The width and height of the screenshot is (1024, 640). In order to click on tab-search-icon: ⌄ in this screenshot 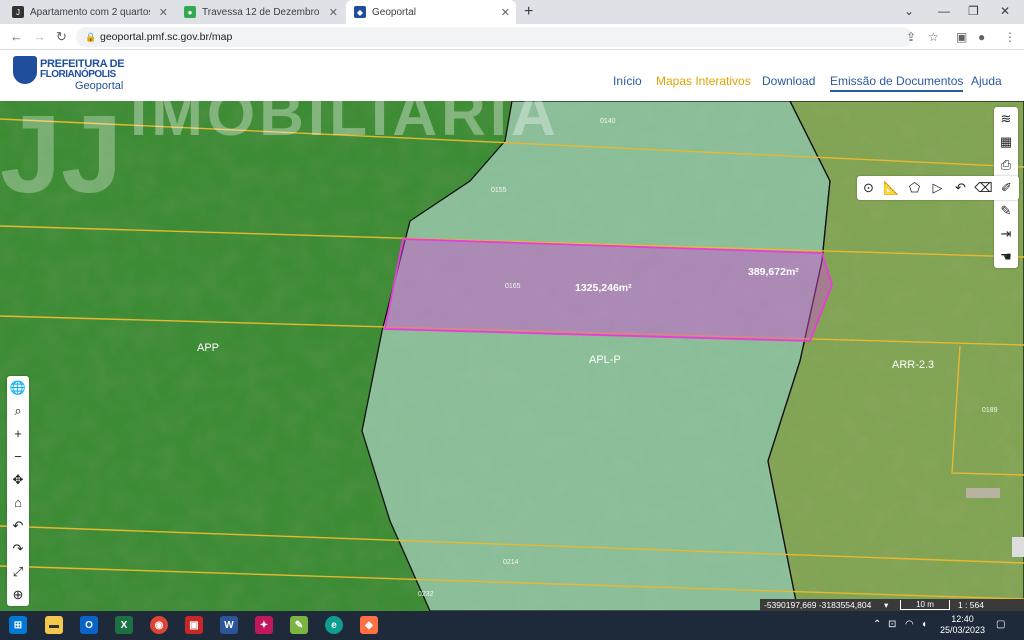, I will do `click(909, 11)`.